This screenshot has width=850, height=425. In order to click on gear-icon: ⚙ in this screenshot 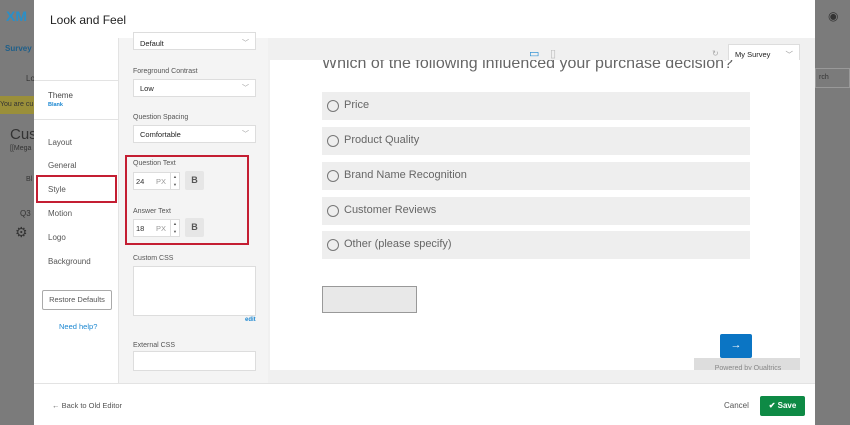, I will do `click(21, 232)`.